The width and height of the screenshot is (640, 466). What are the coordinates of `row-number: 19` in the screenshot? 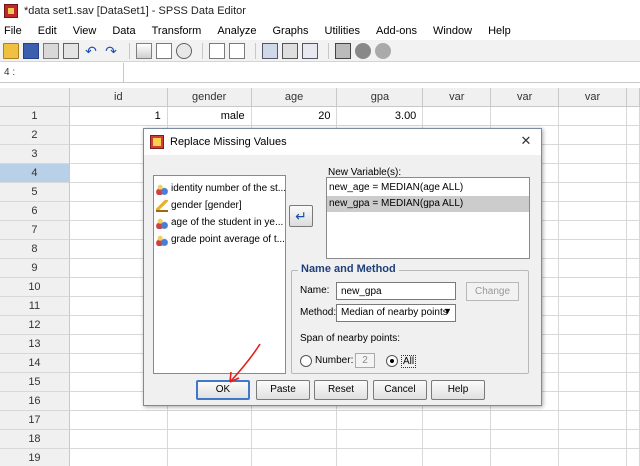 It's located at (35, 457).